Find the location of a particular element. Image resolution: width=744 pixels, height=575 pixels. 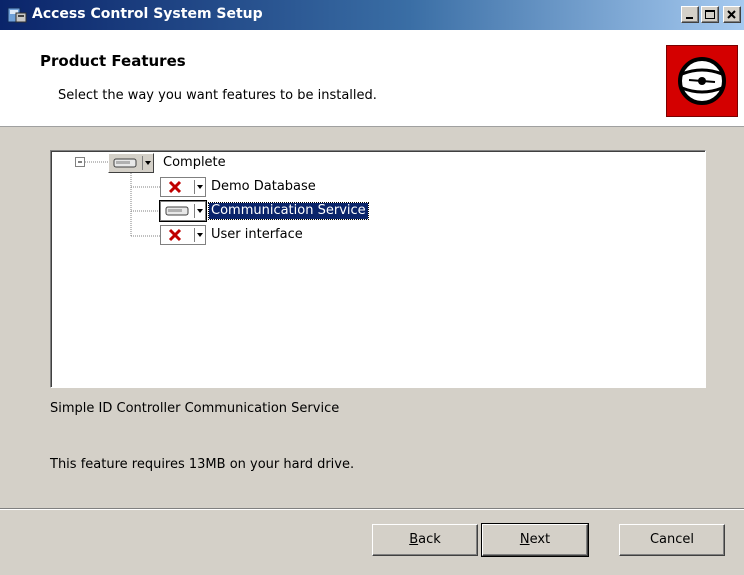

cancel-button: Cancel is located at coordinates (672, 540).